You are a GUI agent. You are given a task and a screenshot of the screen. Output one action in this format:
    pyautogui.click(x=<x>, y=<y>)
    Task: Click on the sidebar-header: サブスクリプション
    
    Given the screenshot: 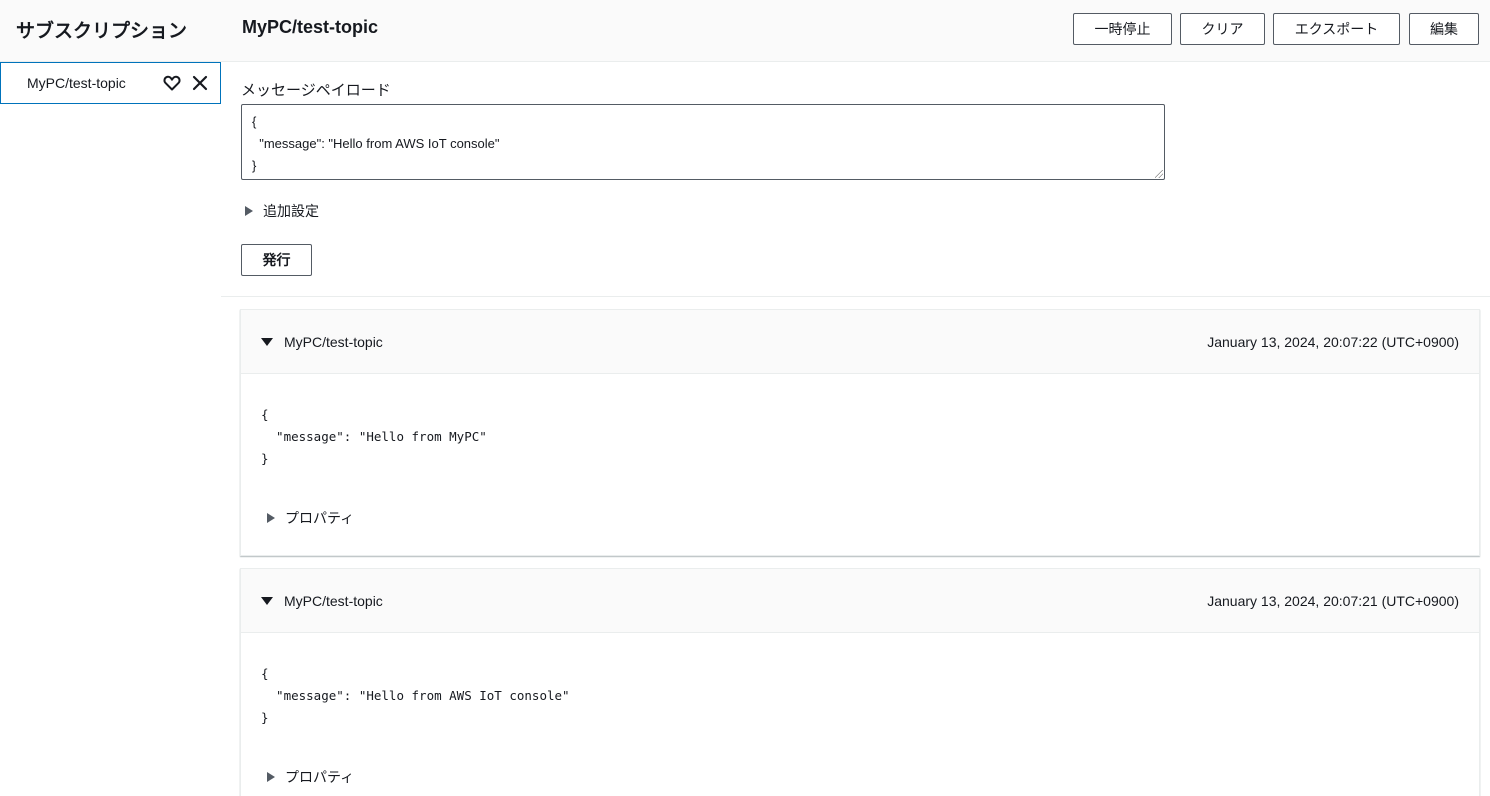 What is the action you would take?
    pyautogui.click(x=110, y=31)
    